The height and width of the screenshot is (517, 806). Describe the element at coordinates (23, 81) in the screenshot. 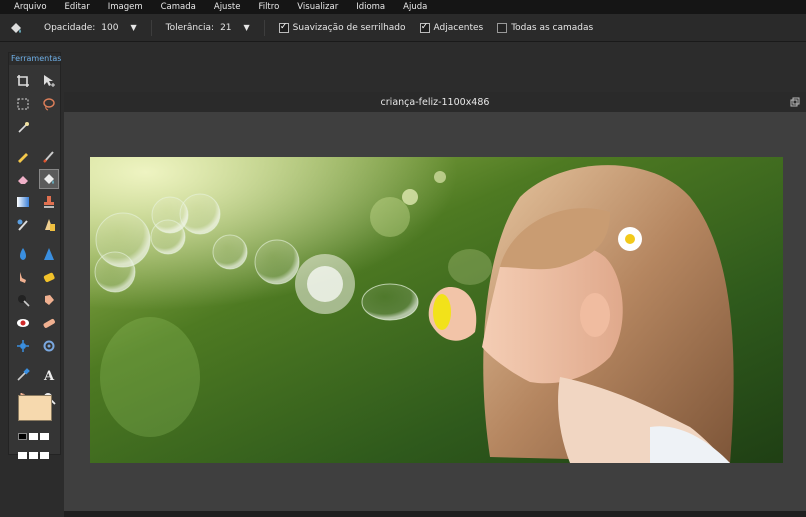

I see `crop-icon` at that location.